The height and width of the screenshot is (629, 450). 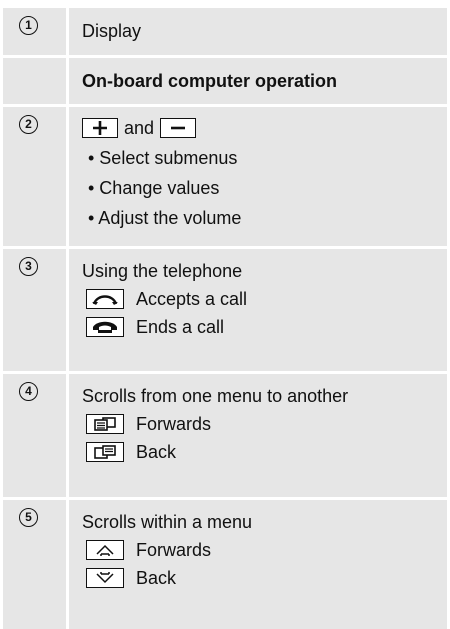 What do you see at coordinates (258, 31) in the screenshot?
I see `row-content: Display` at bounding box center [258, 31].